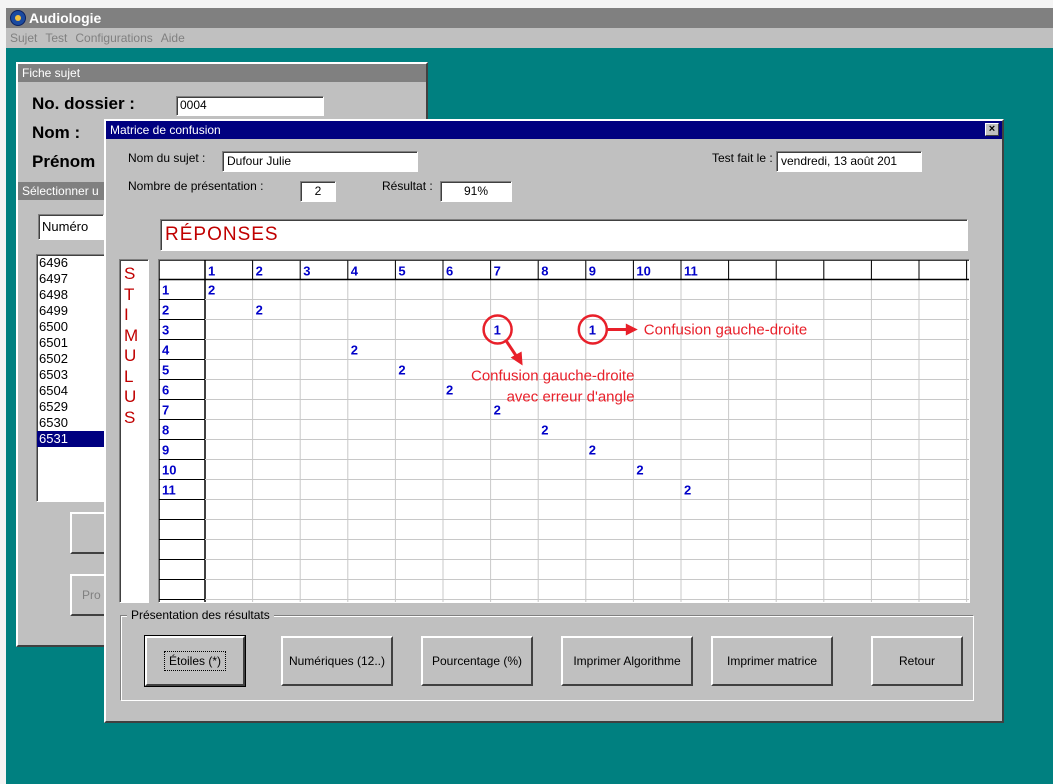  I want to click on annotation-label-3: avec erreur d'angle, so click(571, 397).